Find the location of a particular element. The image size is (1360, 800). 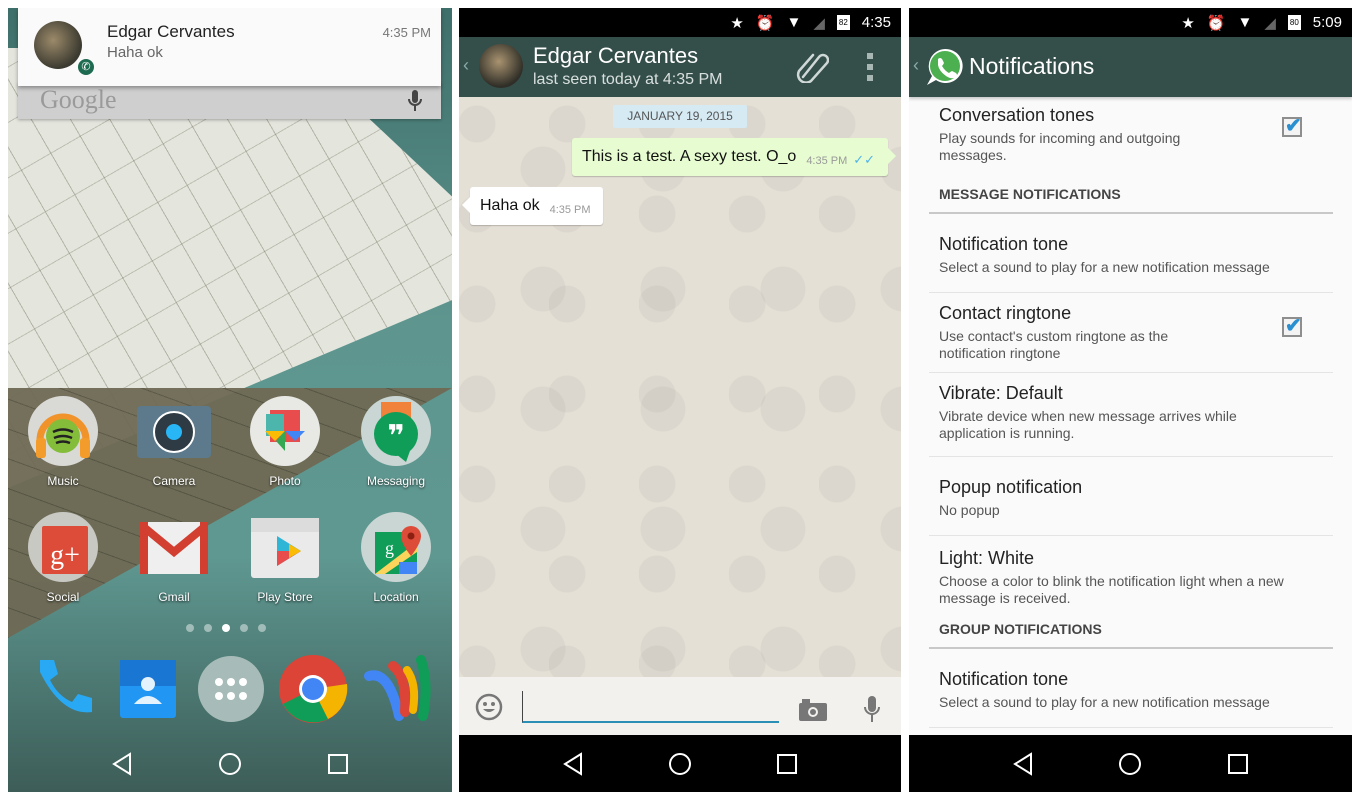

pref-title: Light: White is located at coordinates (987, 558).